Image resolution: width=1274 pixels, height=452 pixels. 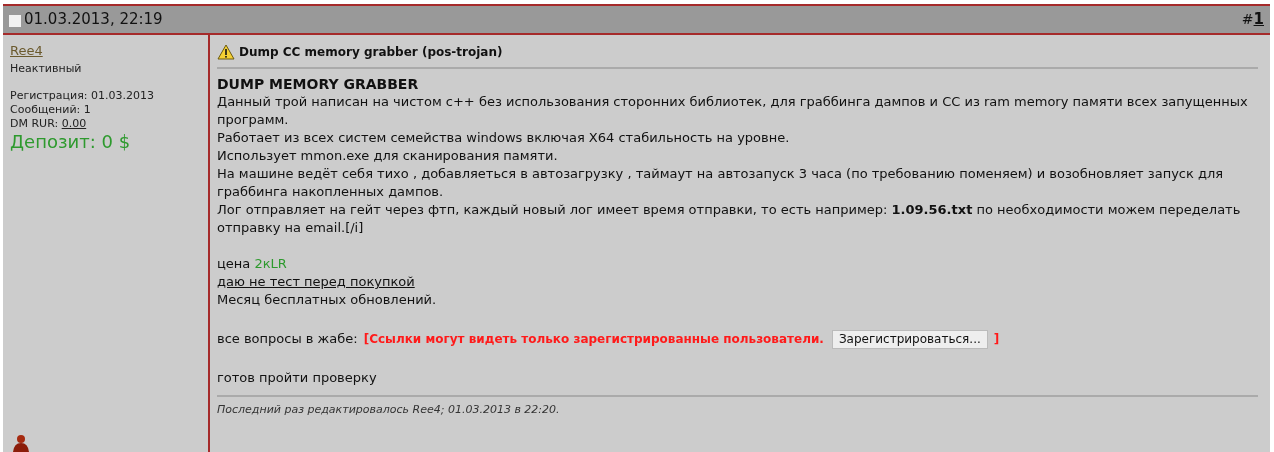 I want to click on post-heading: DUMP MEMORY GRABBER, so click(x=318, y=84).